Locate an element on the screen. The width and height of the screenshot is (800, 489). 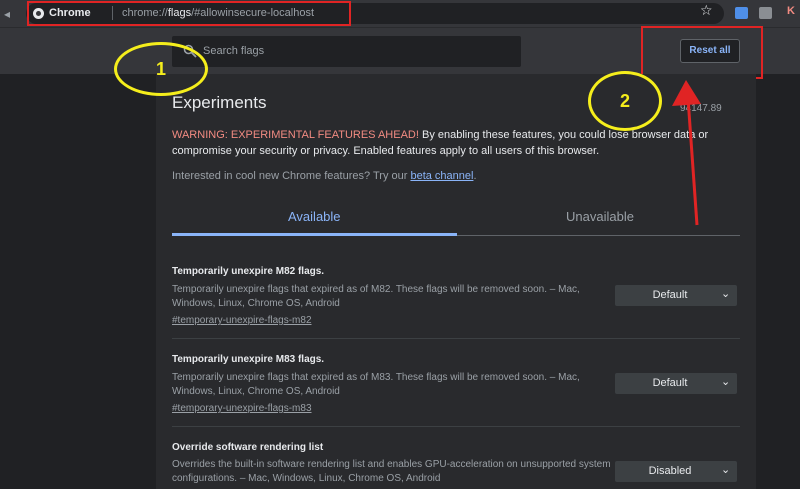
flag-link: #temporary-unexpire-flags-m82 is located at coordinates (242, 320).